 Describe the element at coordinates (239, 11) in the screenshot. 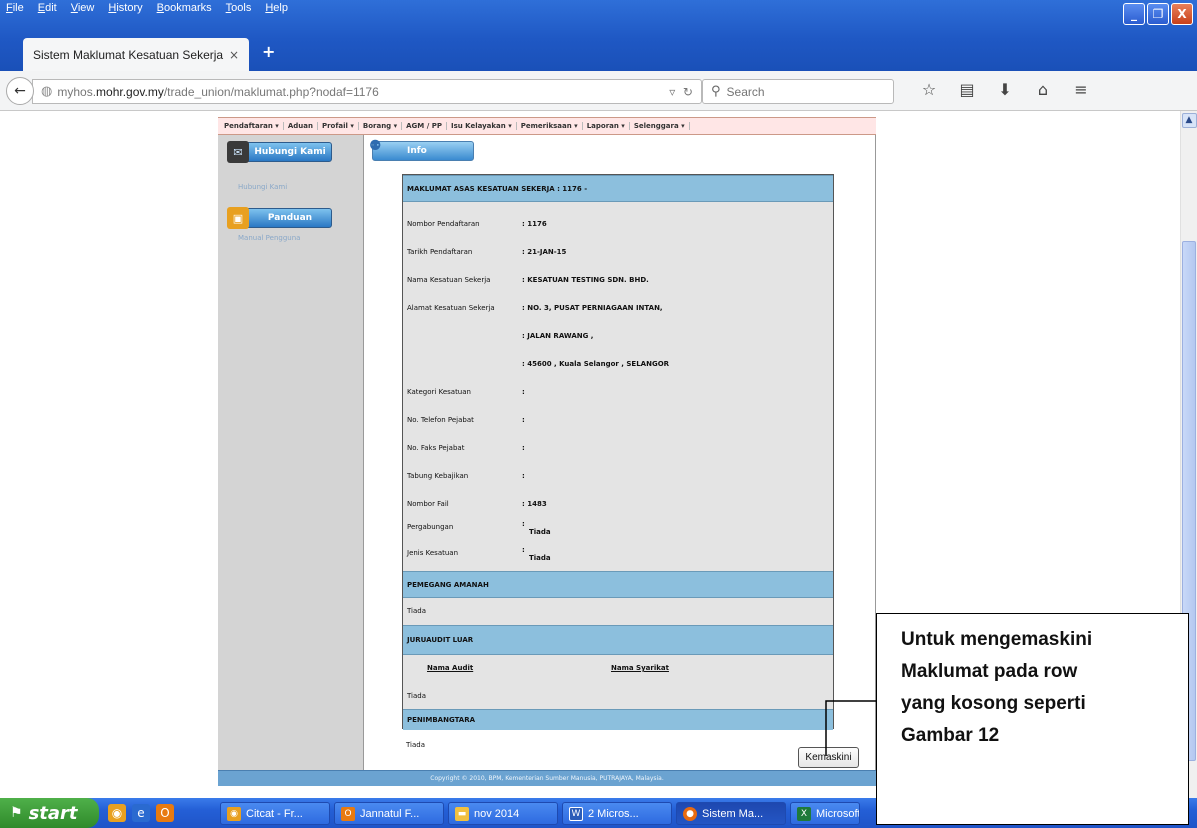

I see `menu-tools: Tools` at that location.